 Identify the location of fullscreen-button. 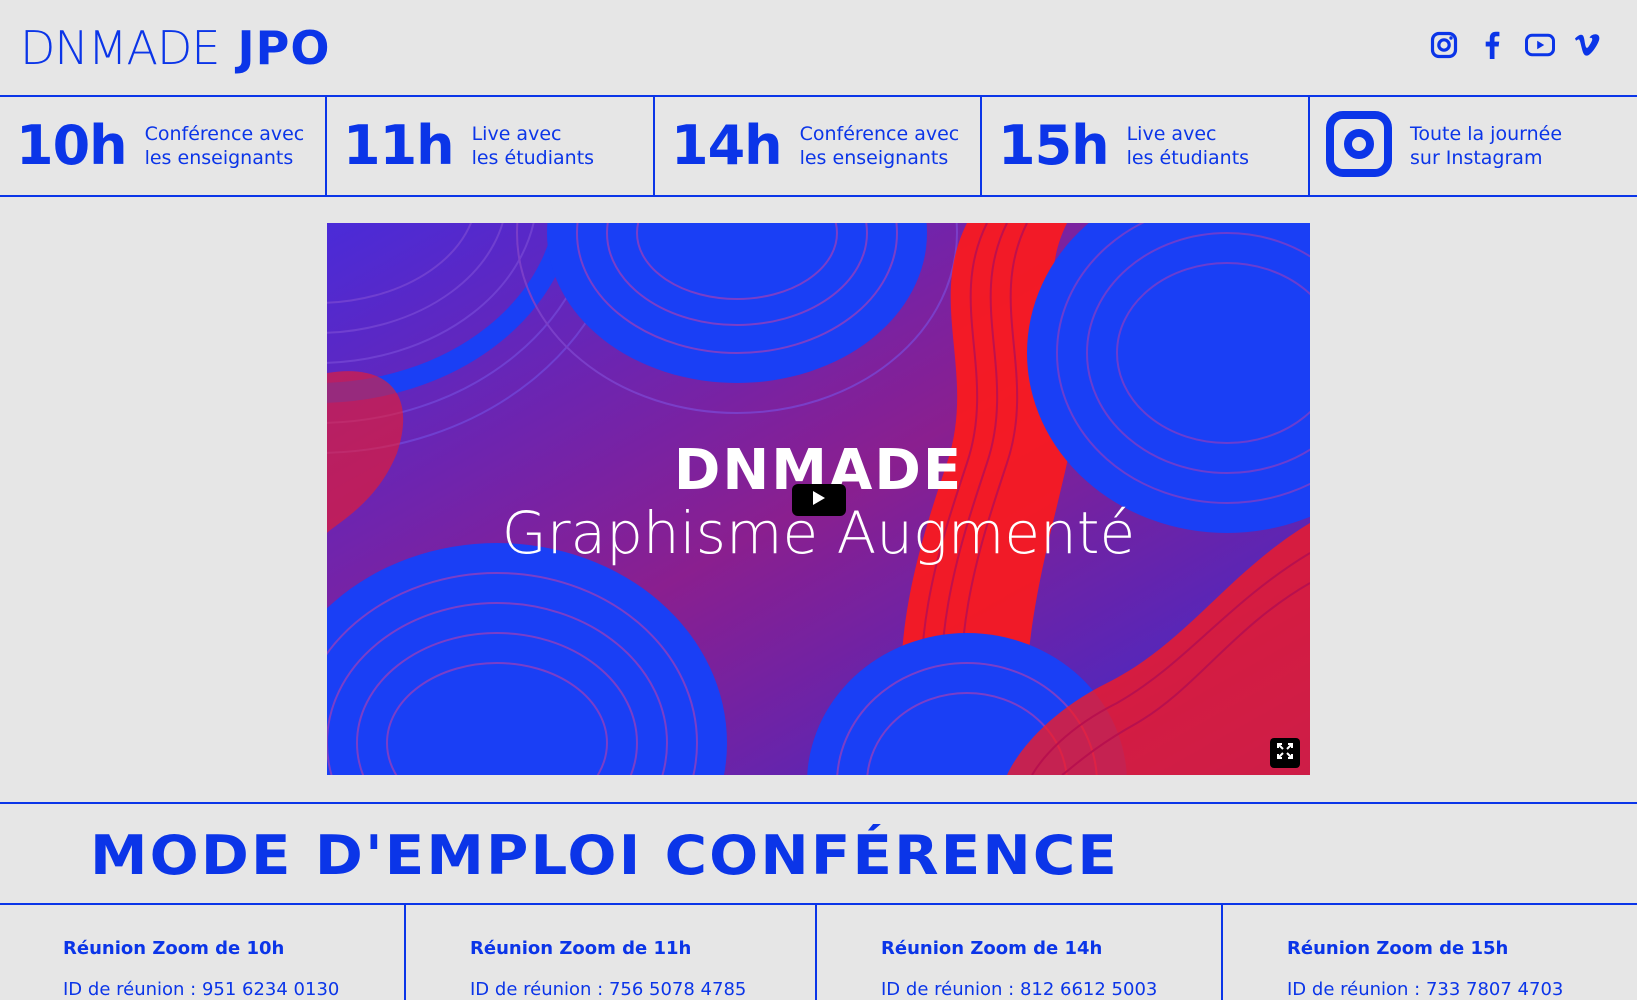
(1285, 753).